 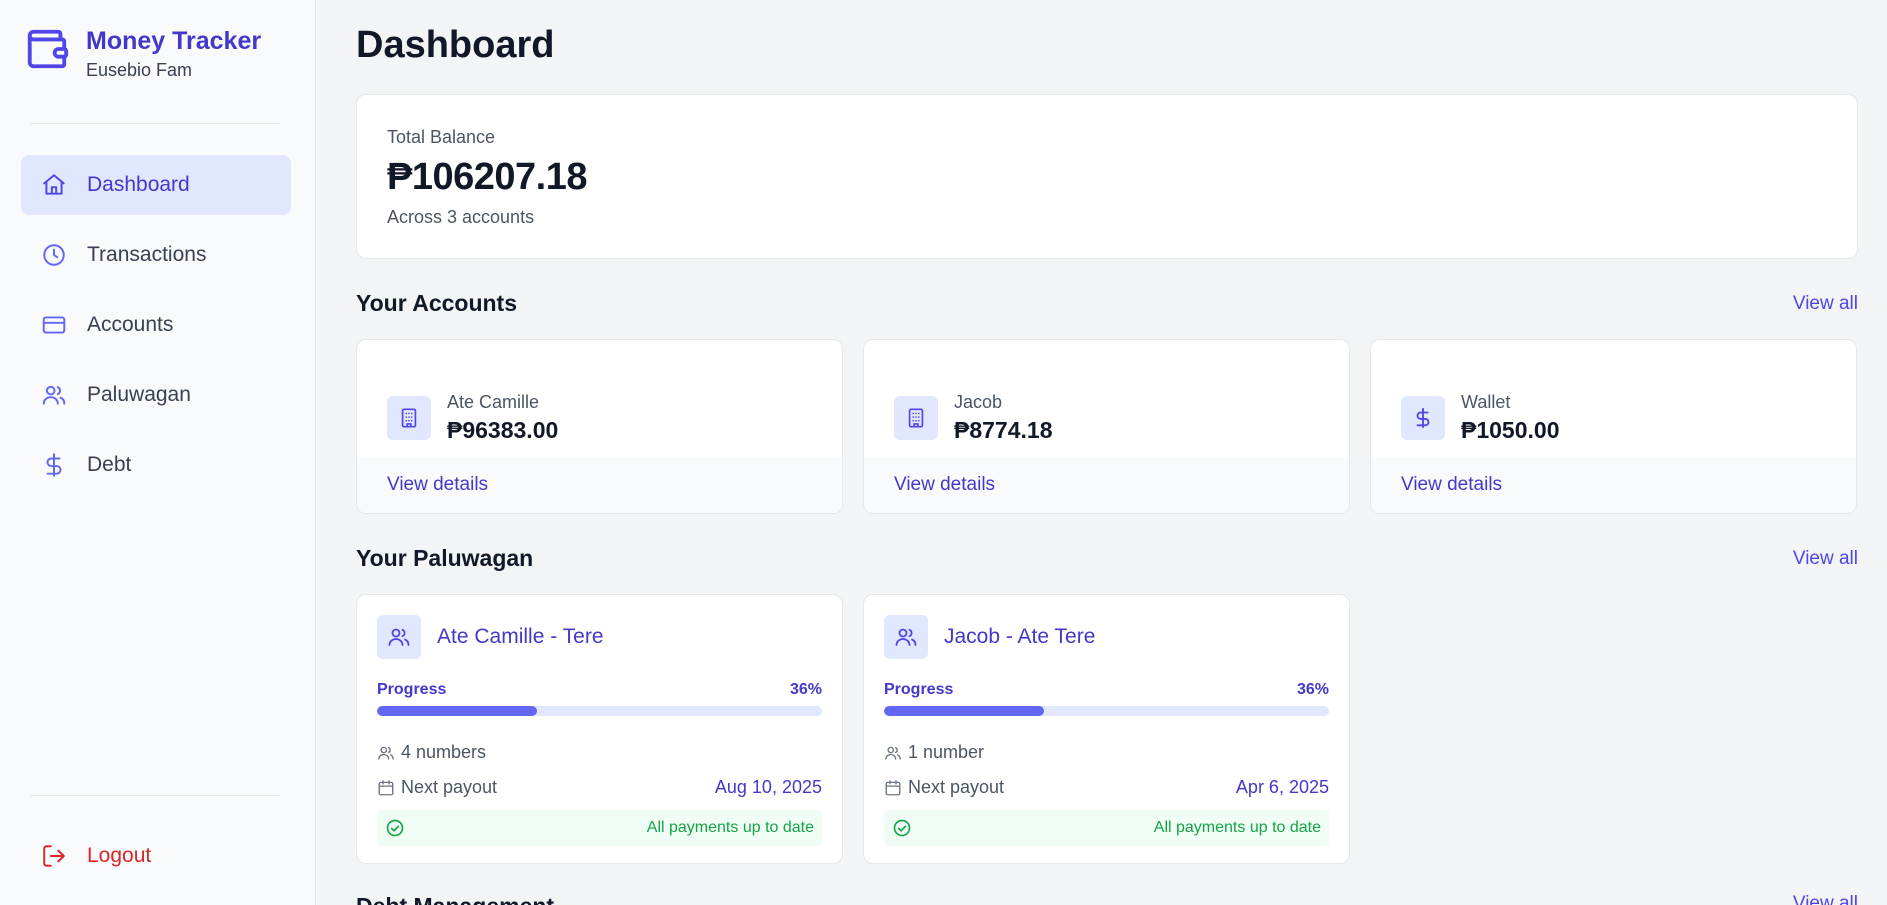 I want to click on sidebar-item-label: Transactions, so click(x=147, y=254).